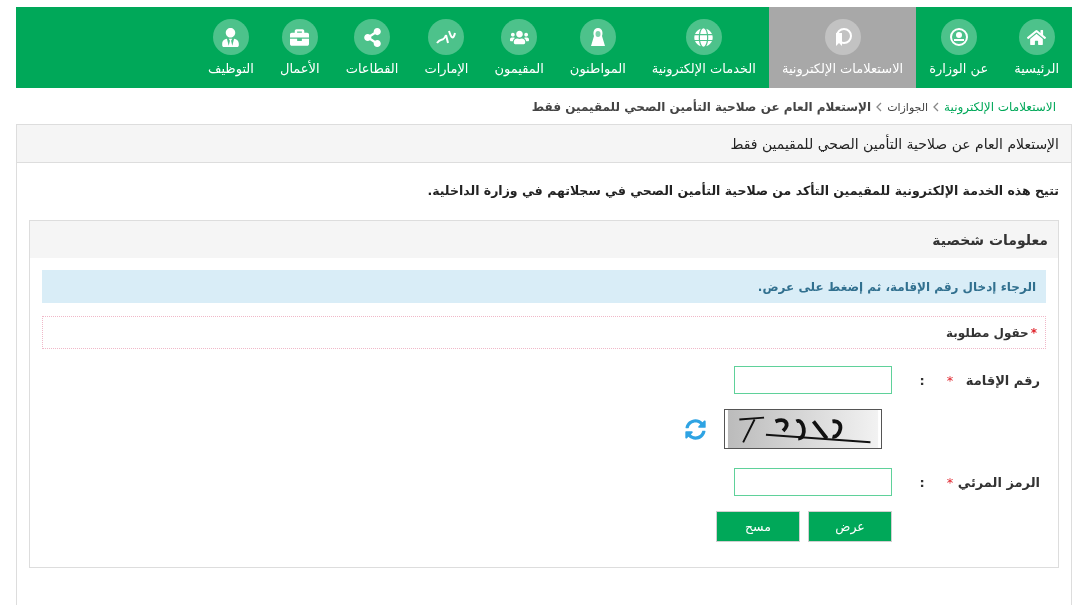 The width and height of the screenshot is (1088, 605). I want to click on nav-item: الخدمات الإلكترونية, so click(703, 47).